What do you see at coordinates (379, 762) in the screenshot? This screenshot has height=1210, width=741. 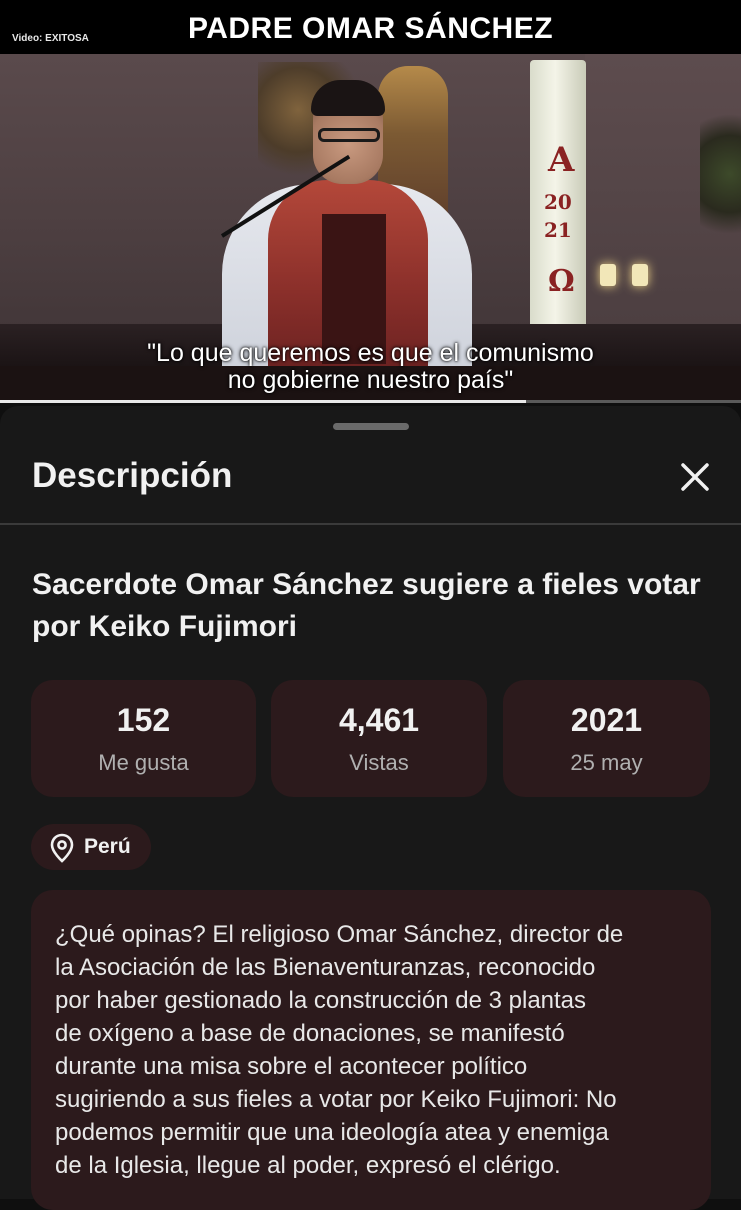 I see `views-label: Vistas` at bounding box center [379, 762].